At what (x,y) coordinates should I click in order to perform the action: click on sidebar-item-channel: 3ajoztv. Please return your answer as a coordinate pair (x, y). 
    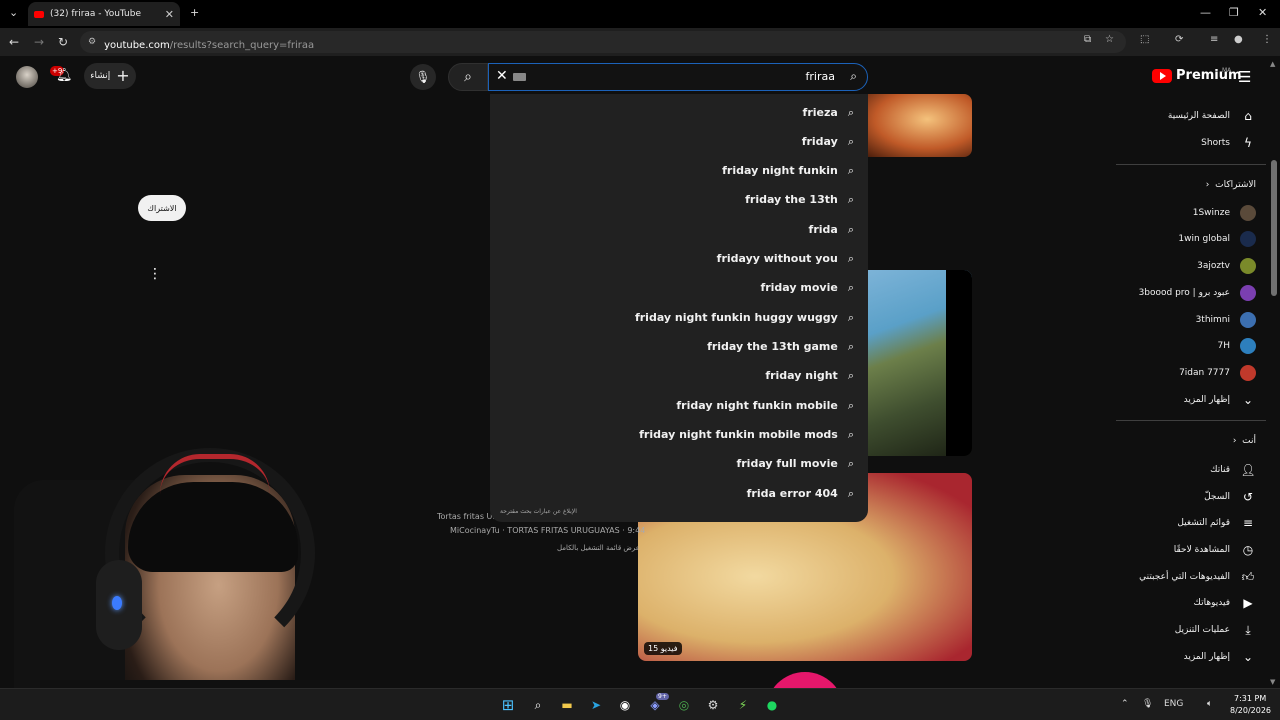
    Looking at the image, I should click on (1226, 266).